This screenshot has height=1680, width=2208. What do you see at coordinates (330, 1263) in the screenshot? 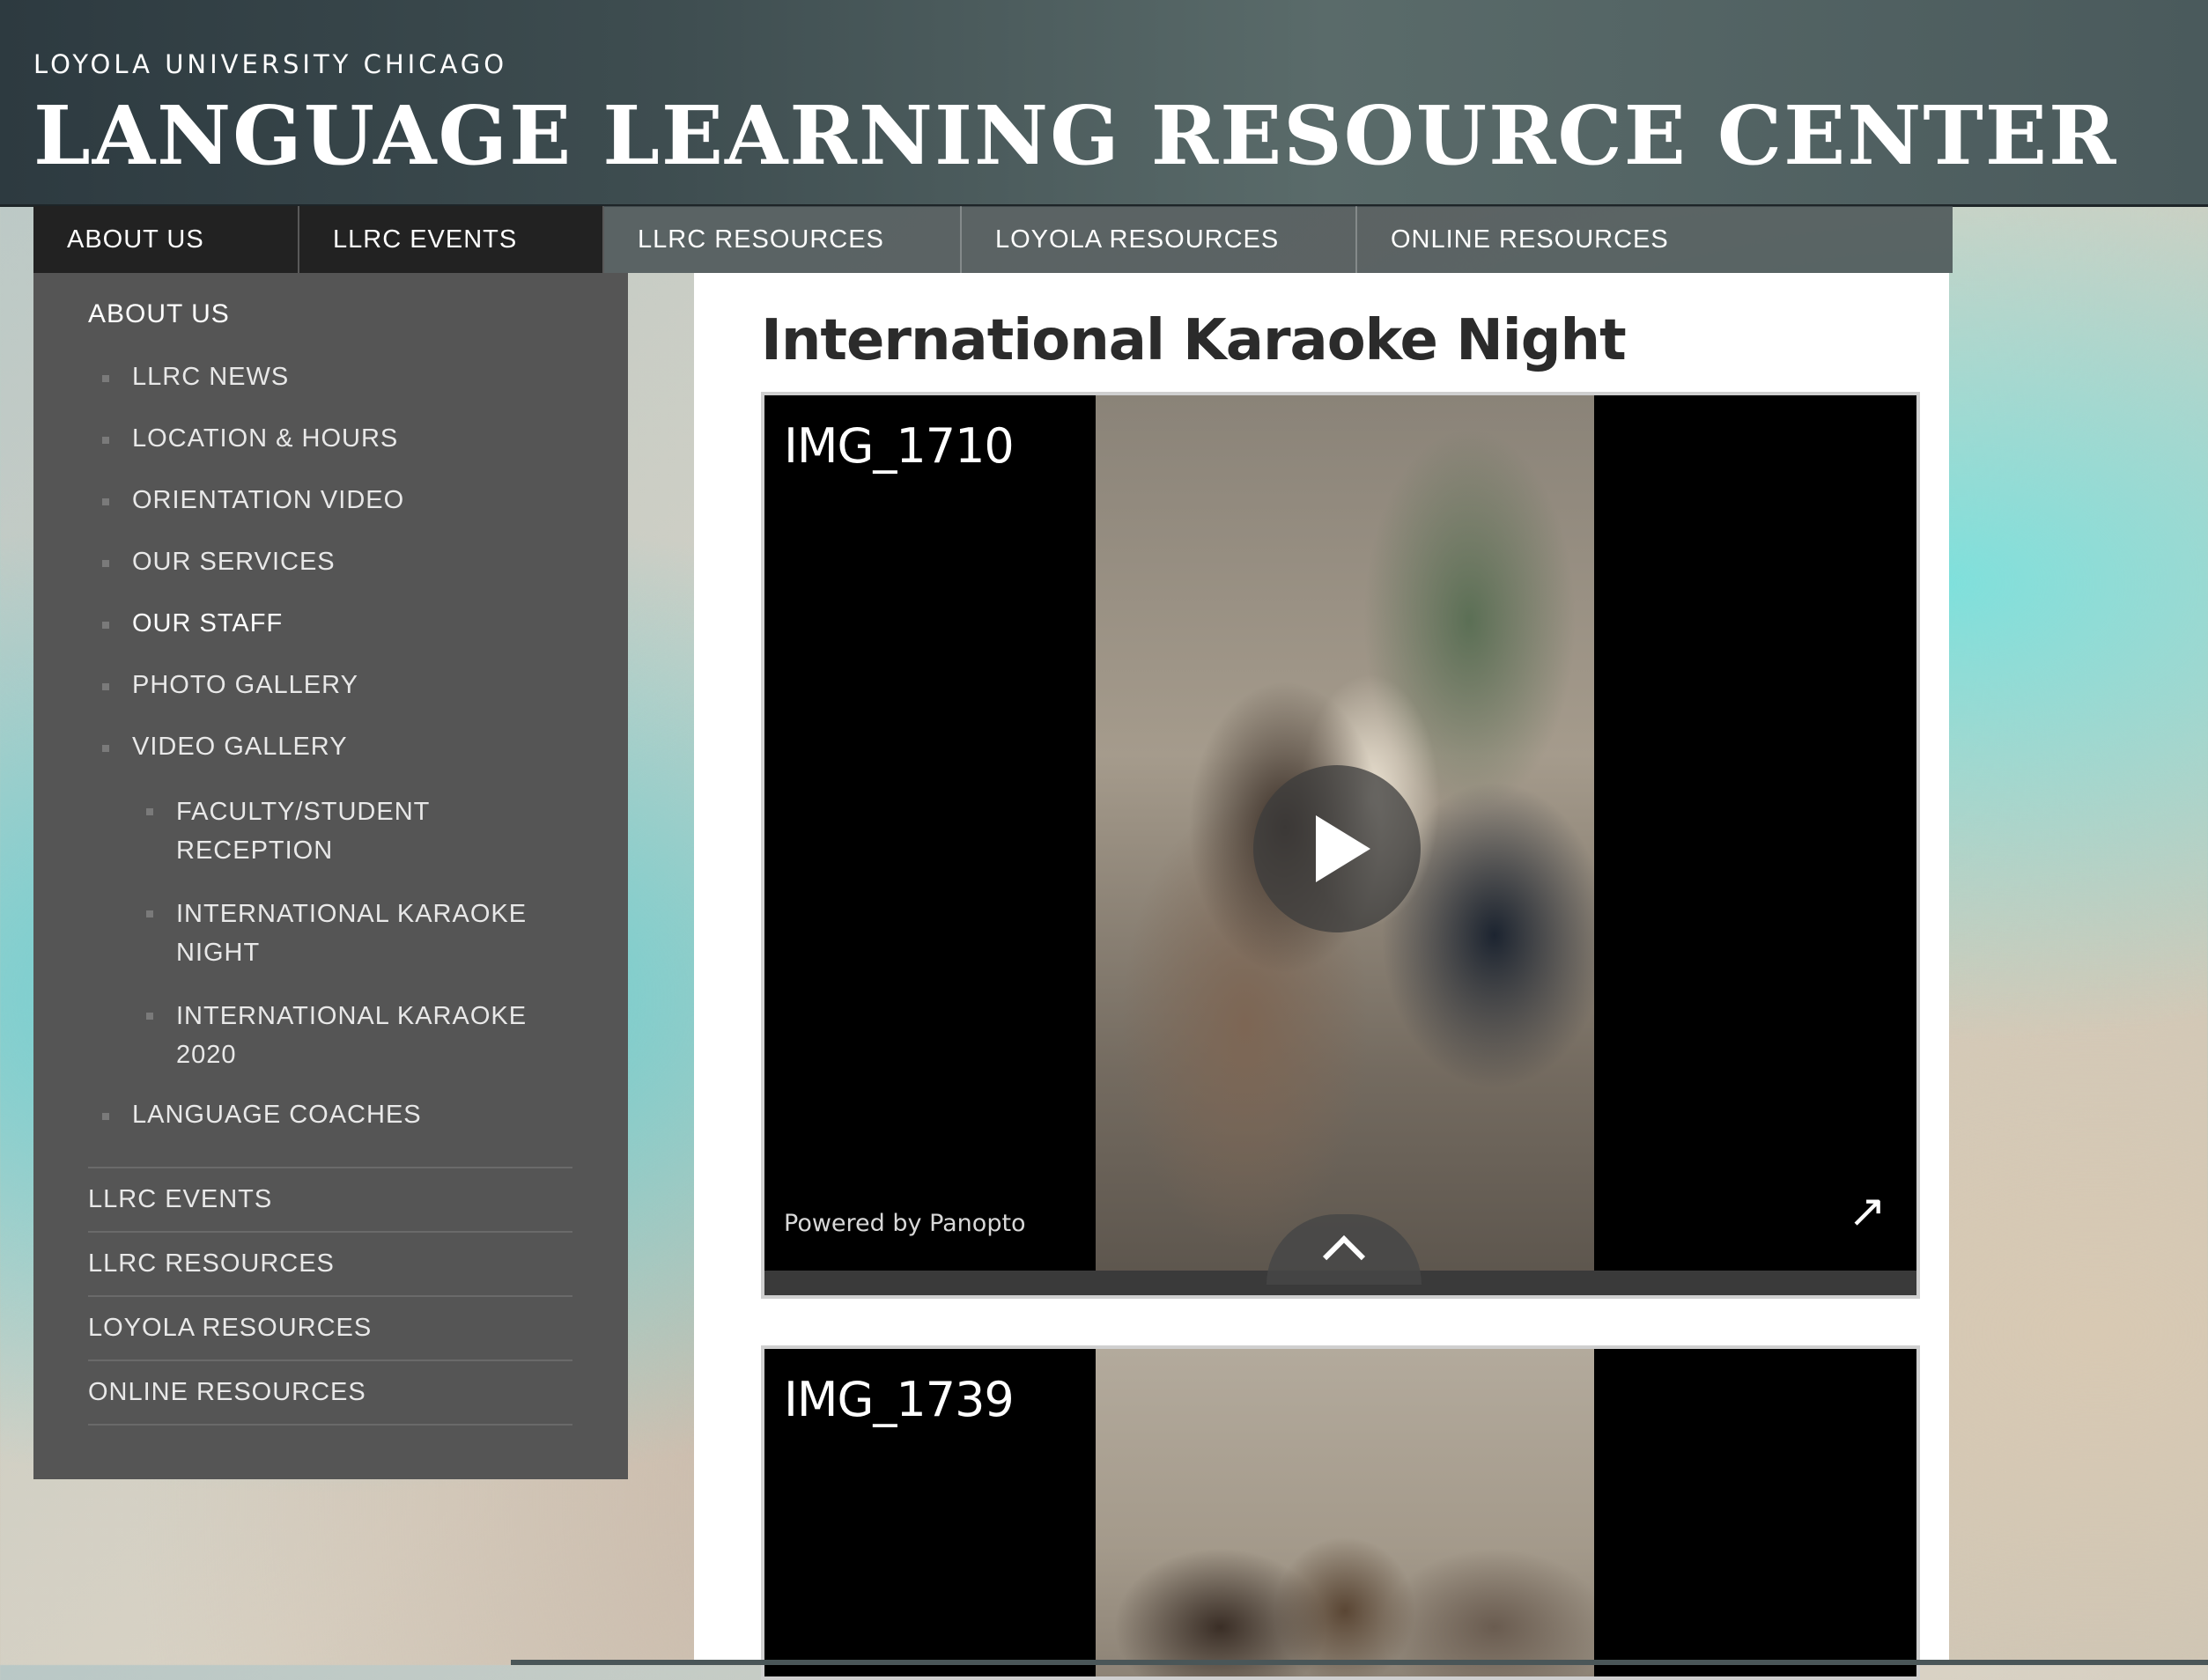
I see `sidebar-section-llrc-resources: LLRC RESOURCES` at bounding box center [330, 1263].